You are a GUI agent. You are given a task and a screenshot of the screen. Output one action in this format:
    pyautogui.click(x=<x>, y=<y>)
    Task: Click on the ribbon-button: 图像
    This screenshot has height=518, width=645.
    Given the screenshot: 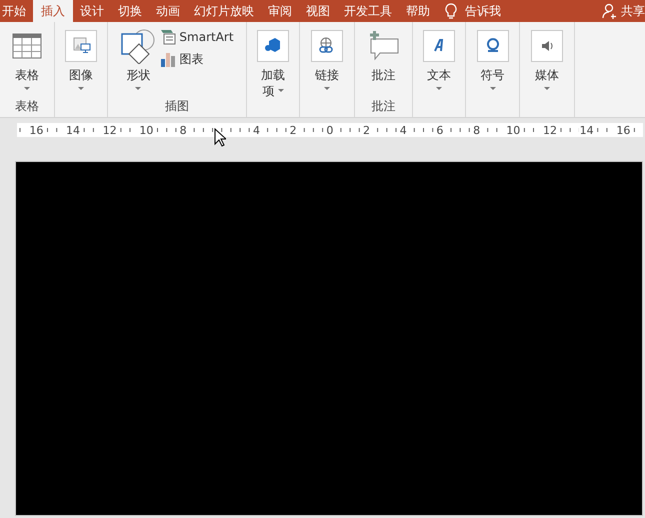 What is the action you would take?
    pyautogui.click(x=81, y=62)
    